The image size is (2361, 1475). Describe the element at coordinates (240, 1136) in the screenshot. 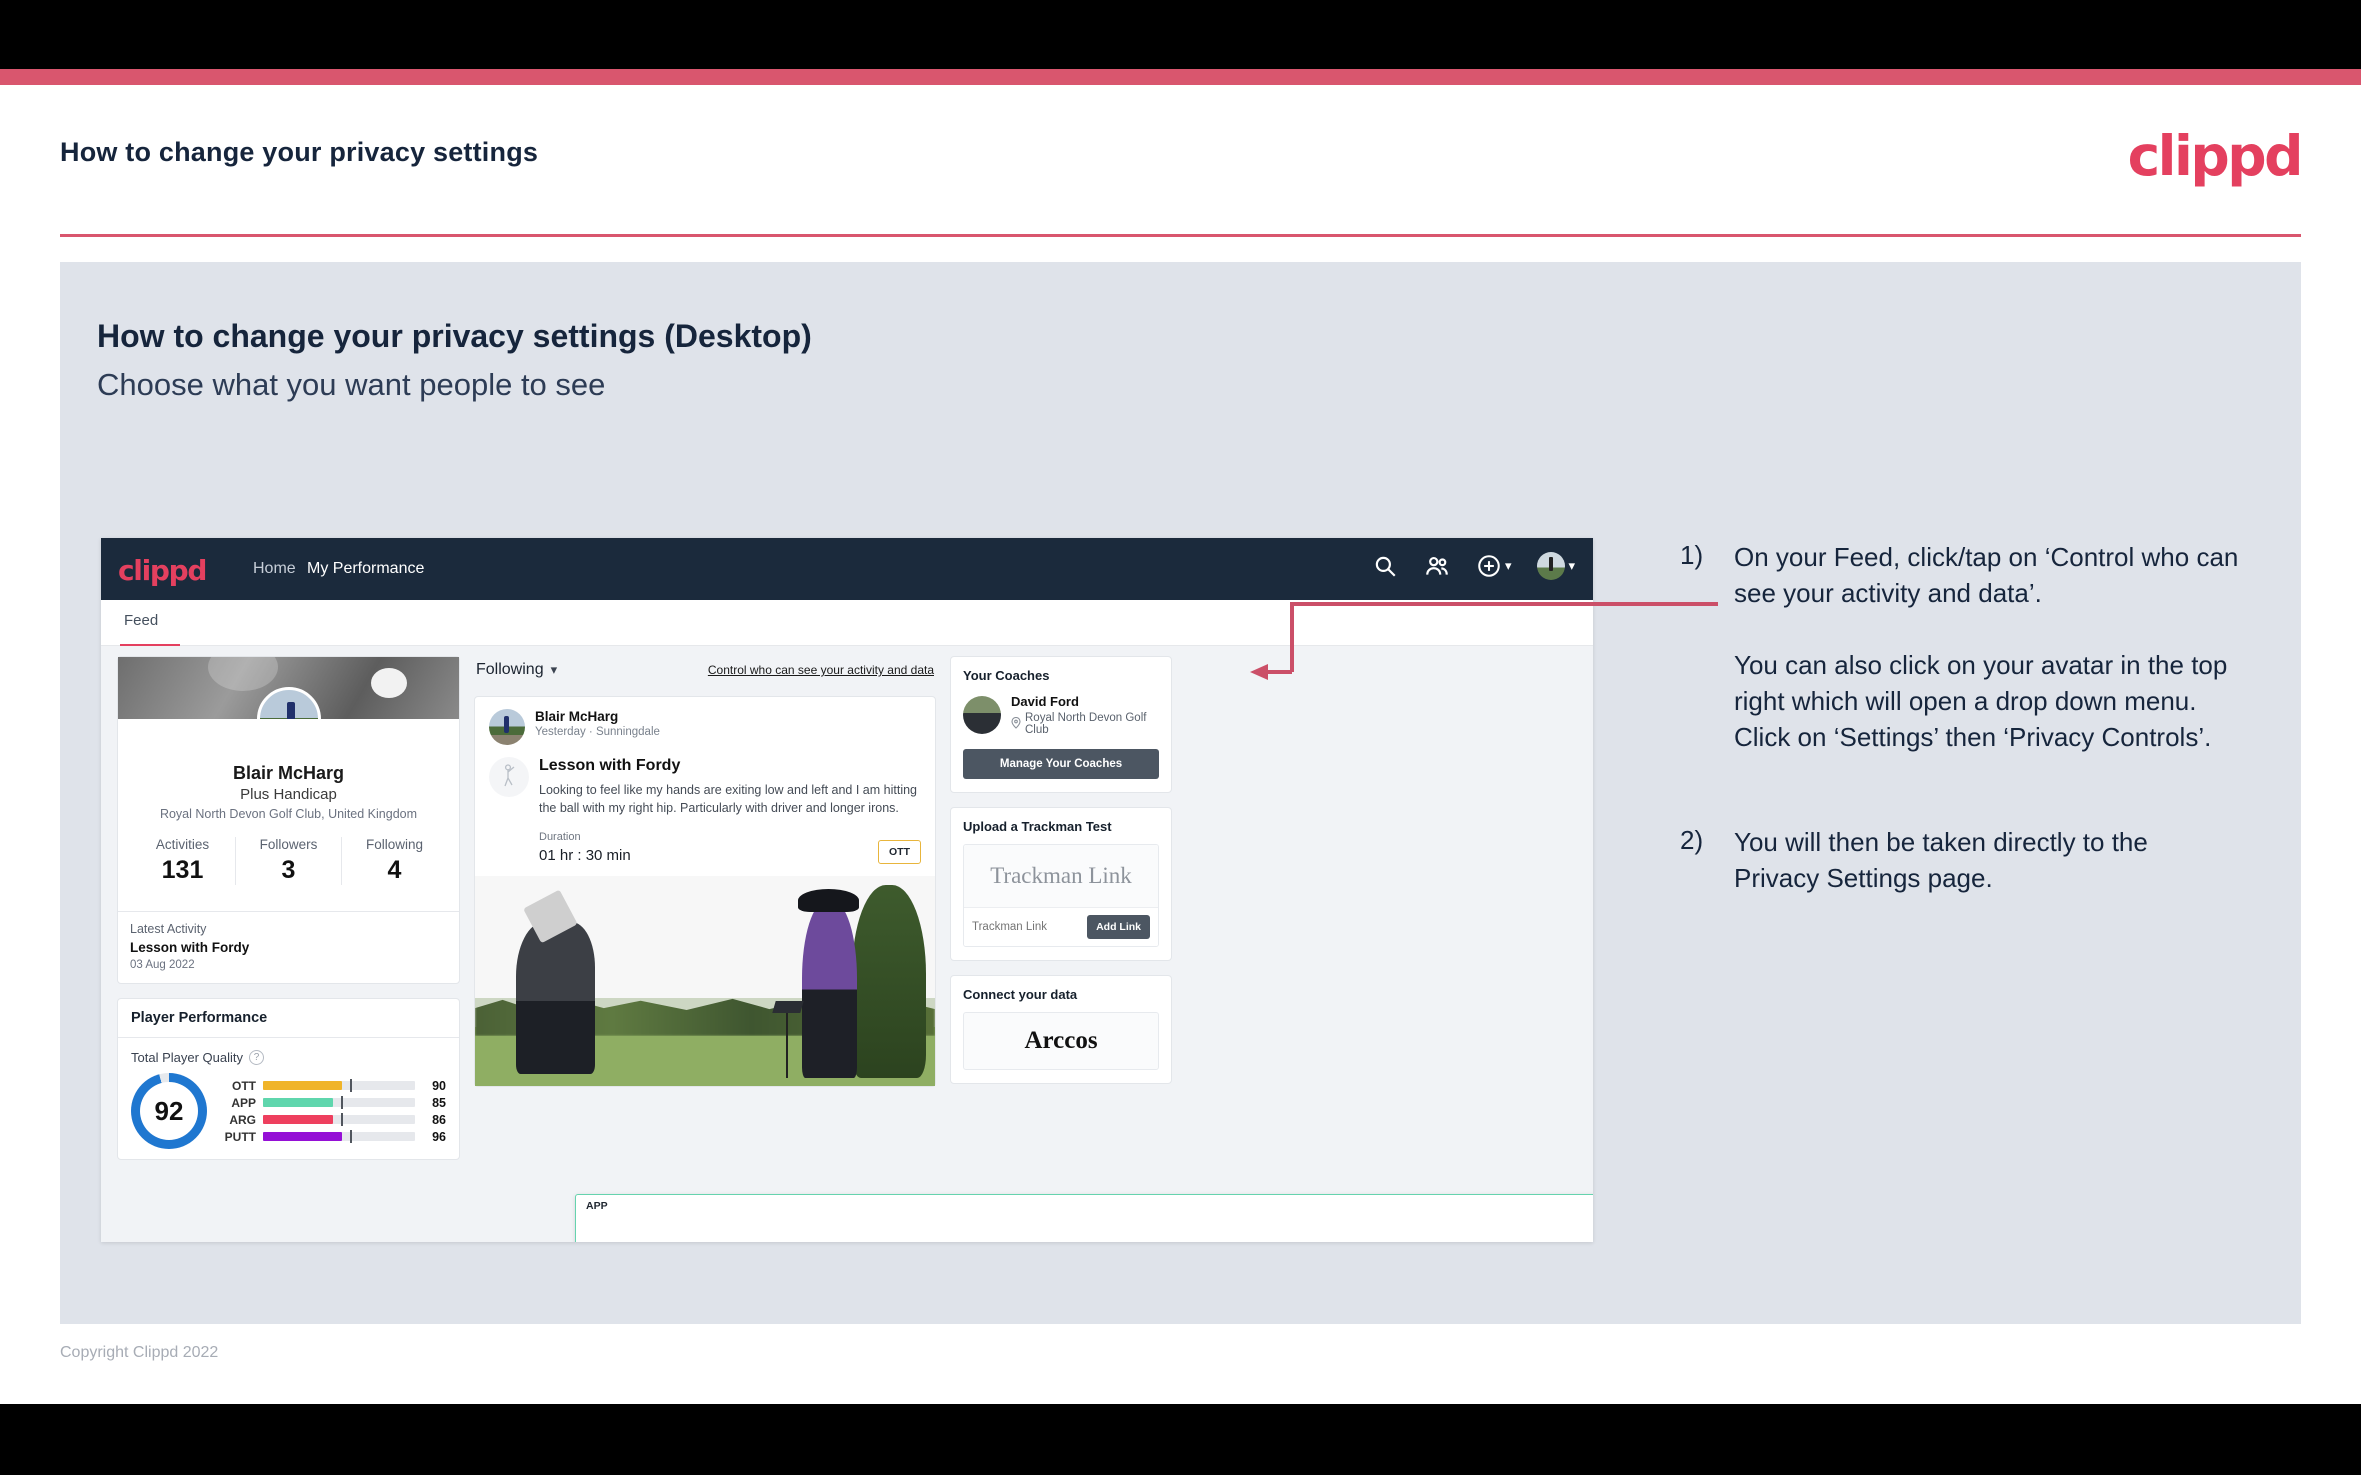

I see `metric-label: PUTT` at that location.